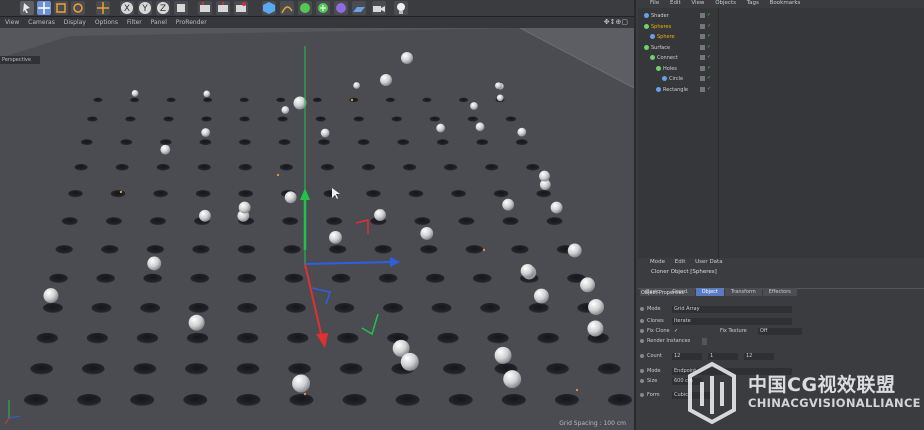 This screenshot has width=924, height=430. I want to click on render-picture-viewer-icon, so click(223, 8).